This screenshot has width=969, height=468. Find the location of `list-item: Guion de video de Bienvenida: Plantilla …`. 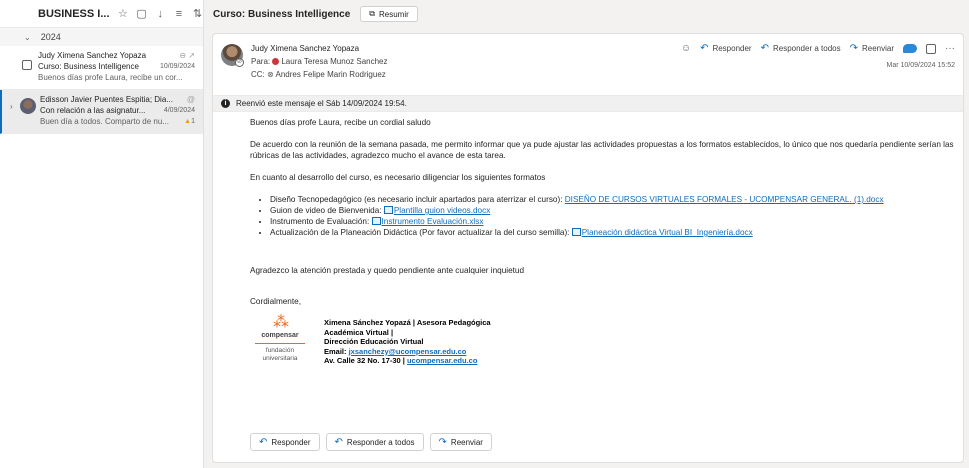

list-item: Guion de video de Bienvenida: Plantilla … is located at coordinates (616, 210).